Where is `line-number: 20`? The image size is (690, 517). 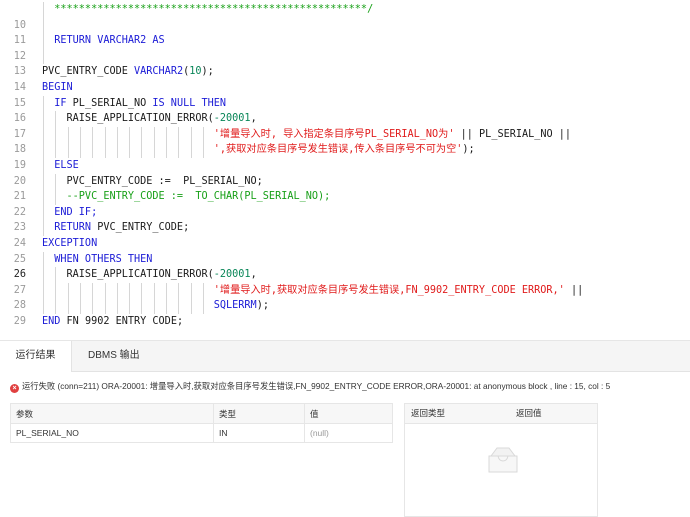
line-number: 20 is located at coordinates (19, 181).